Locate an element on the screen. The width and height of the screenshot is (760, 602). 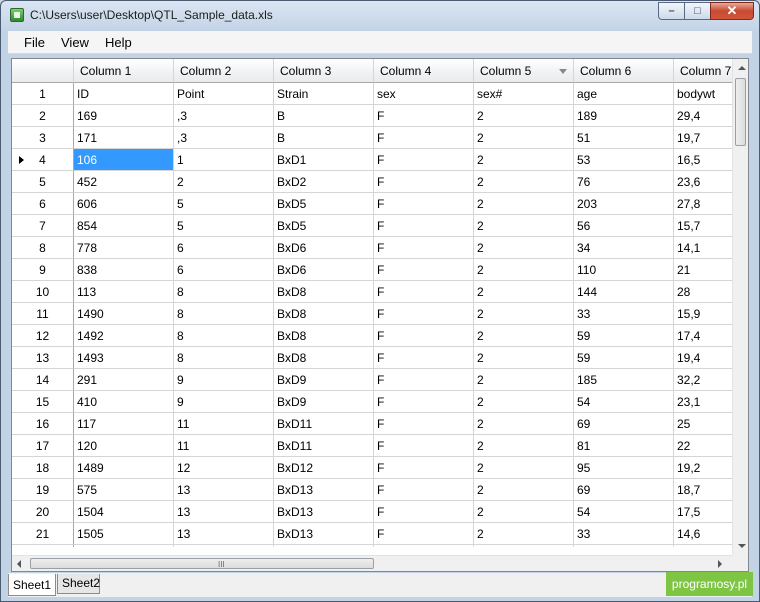
grid-cell: 24,3 is located at coordinates (703, 546).